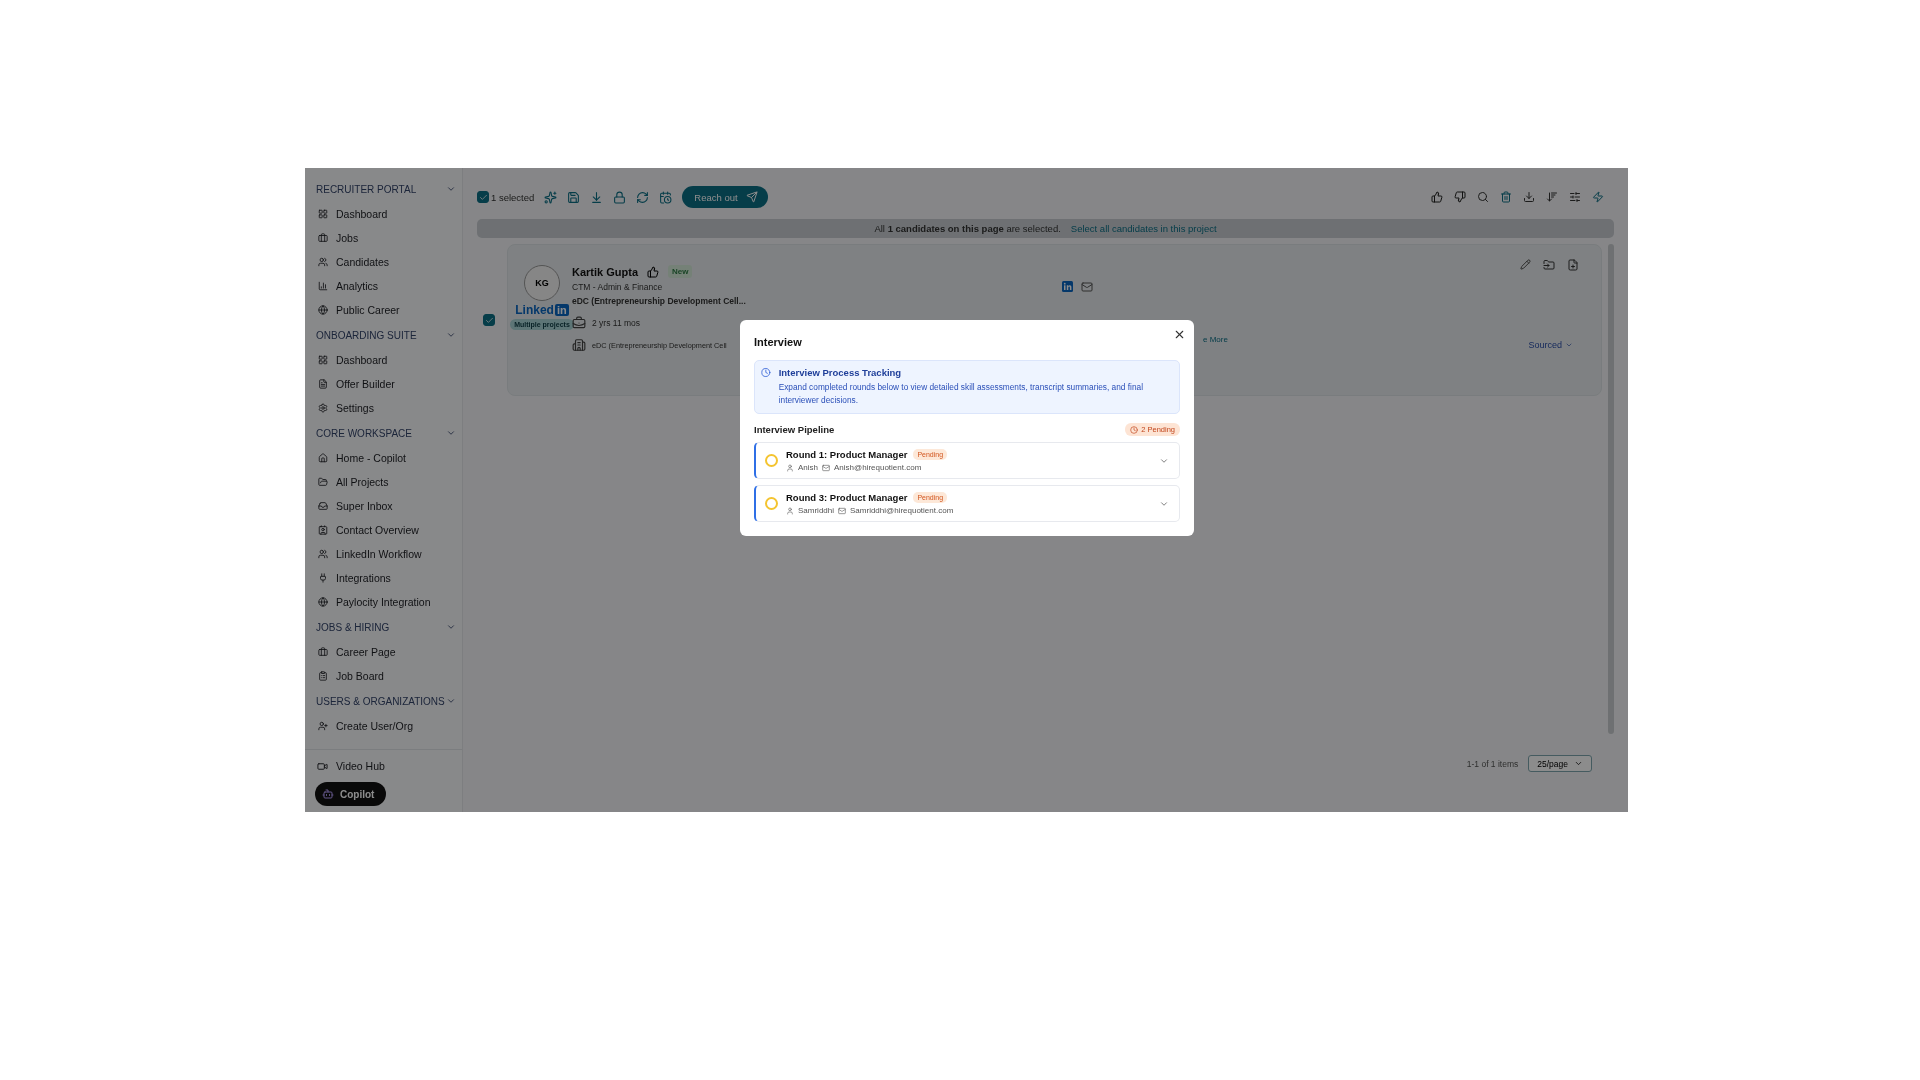 This screenshot has width=1920, height=1080. Describe the element at coordinates (1067, 286) in the screenshot. I see `linkedin-icon` at that location.